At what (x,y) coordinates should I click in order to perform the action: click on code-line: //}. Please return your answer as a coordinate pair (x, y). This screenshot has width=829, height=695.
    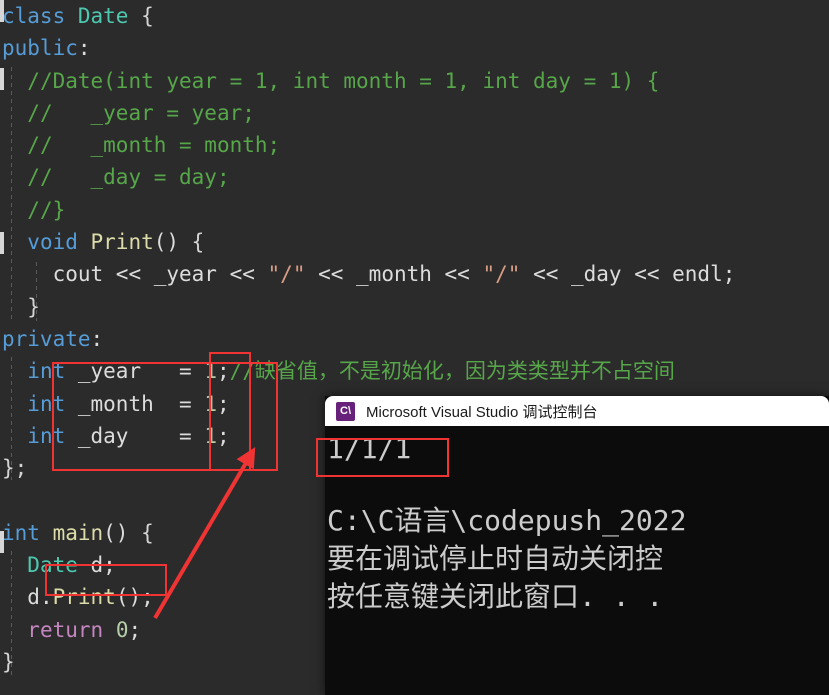
    Looking at the image, I should click on (414, 210).